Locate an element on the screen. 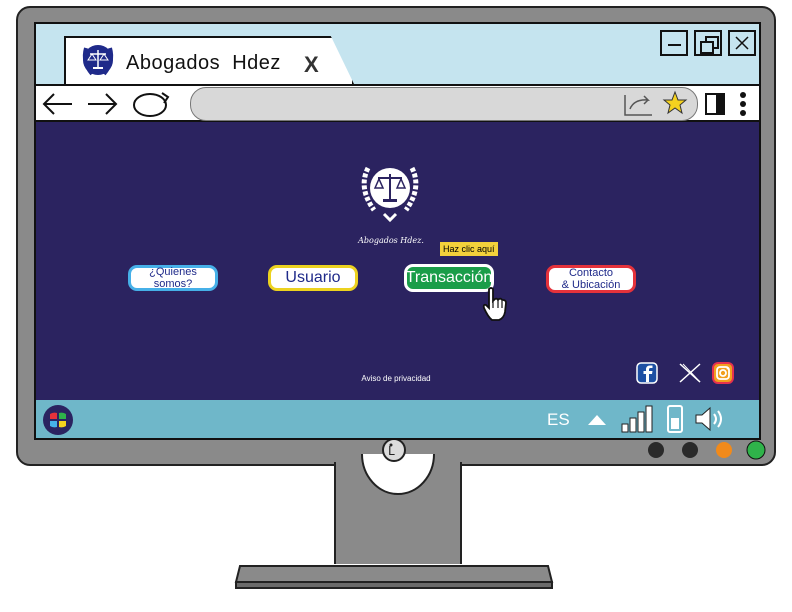 The height and width of the screenshot is (612, 792). tab-favicon-icon is located at coordinates (98, 60).